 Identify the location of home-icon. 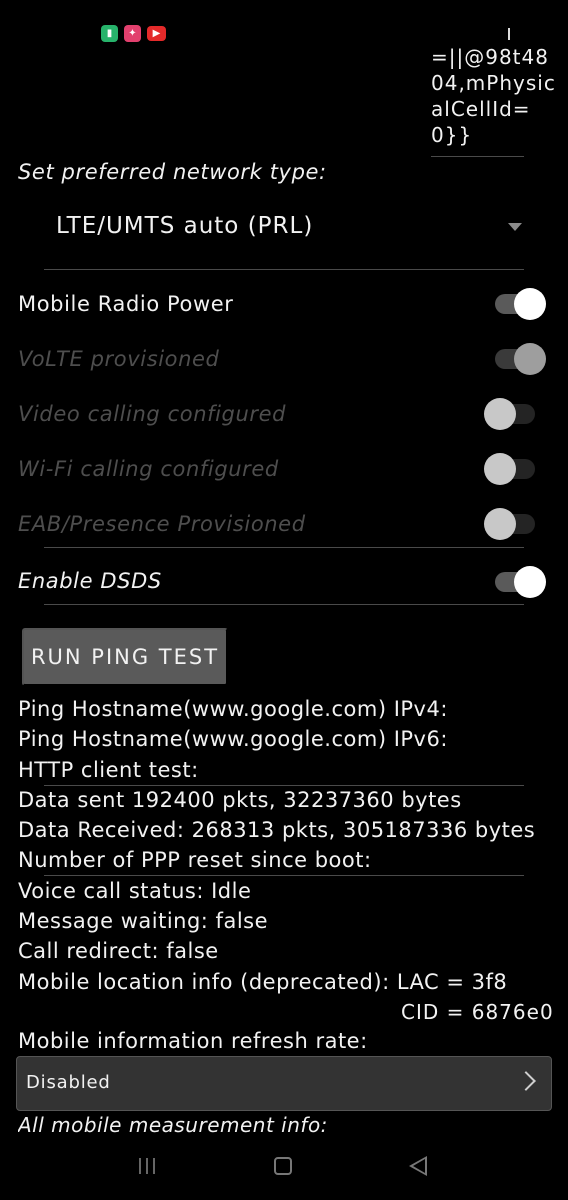
(283, 1166).